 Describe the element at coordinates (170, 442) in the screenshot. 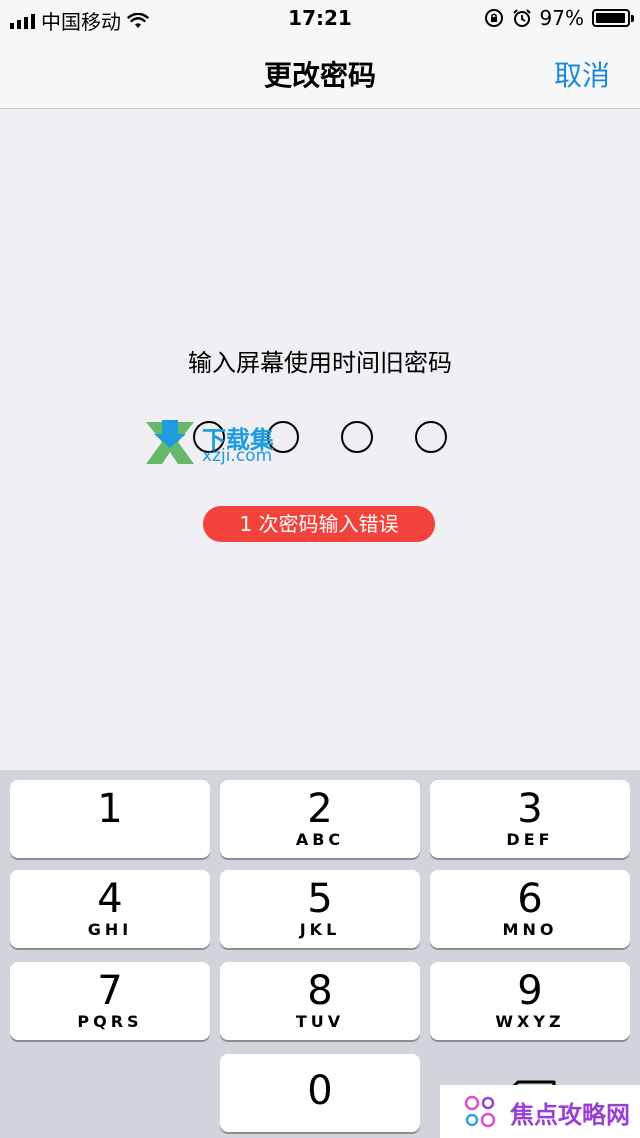

I see `watermark-logo-icon` at that location.